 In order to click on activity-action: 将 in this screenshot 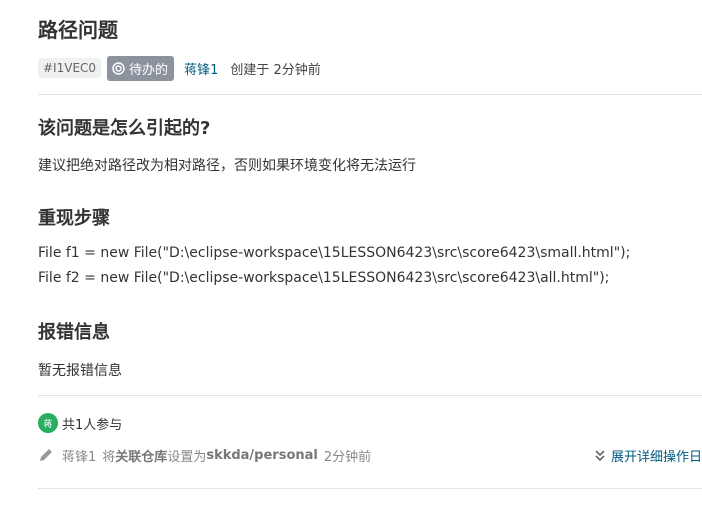, I will do `click(109, 457)`.